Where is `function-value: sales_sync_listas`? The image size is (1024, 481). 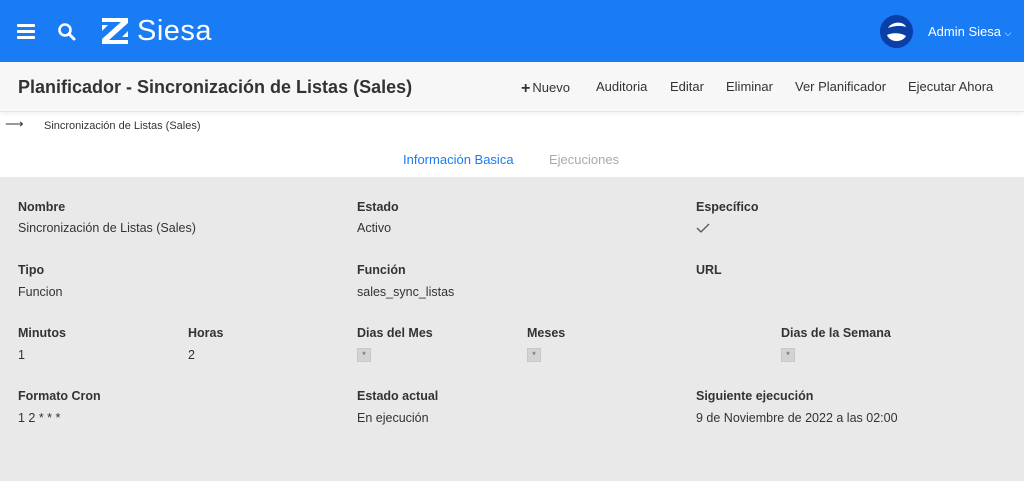
function-value: sales_sync_listas is located at coordinates (406, 292).